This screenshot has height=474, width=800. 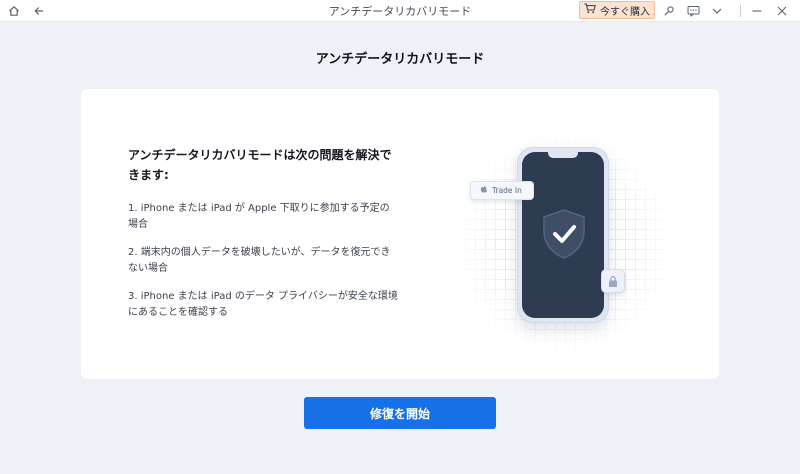 What do you see at coordinates (757, 11) in the screenshot?
I see `minimize-icon` at bounding box center [757, 11].